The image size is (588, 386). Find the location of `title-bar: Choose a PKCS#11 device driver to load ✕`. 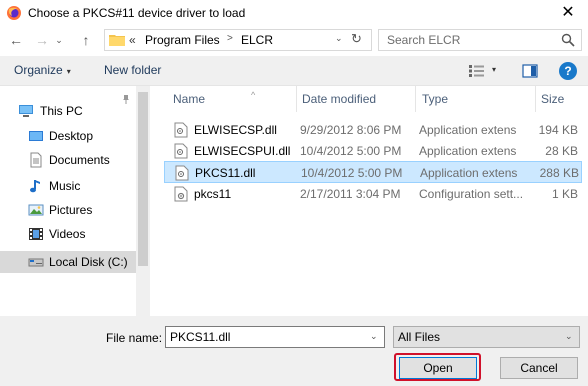

title-bar: Choose a PKCS#11 device driver to load ✕ is located at coordinates (294, 13).